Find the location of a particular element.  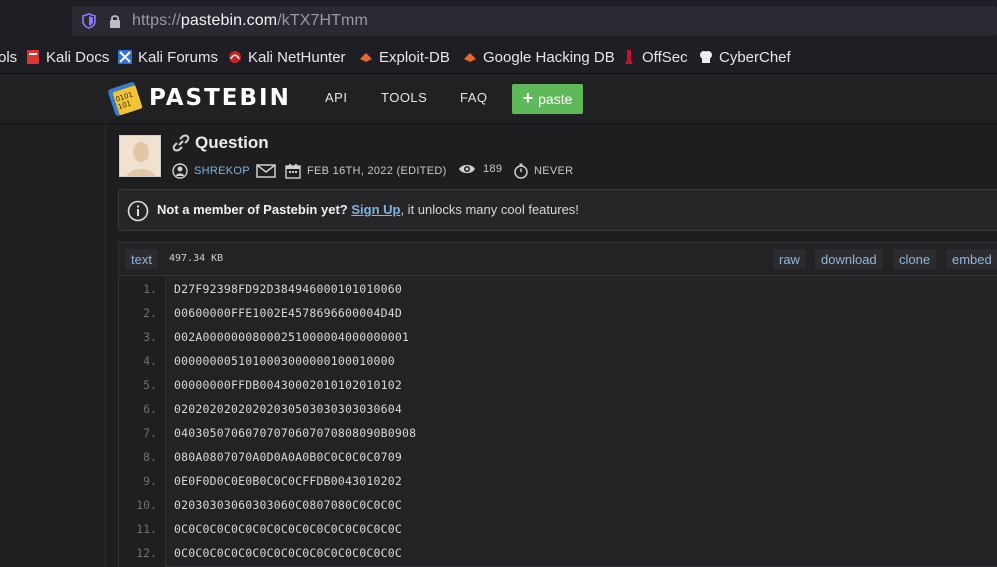

code-line: 00600000FFE1002E4578696600004D4D is located at coordinates (288, 313).